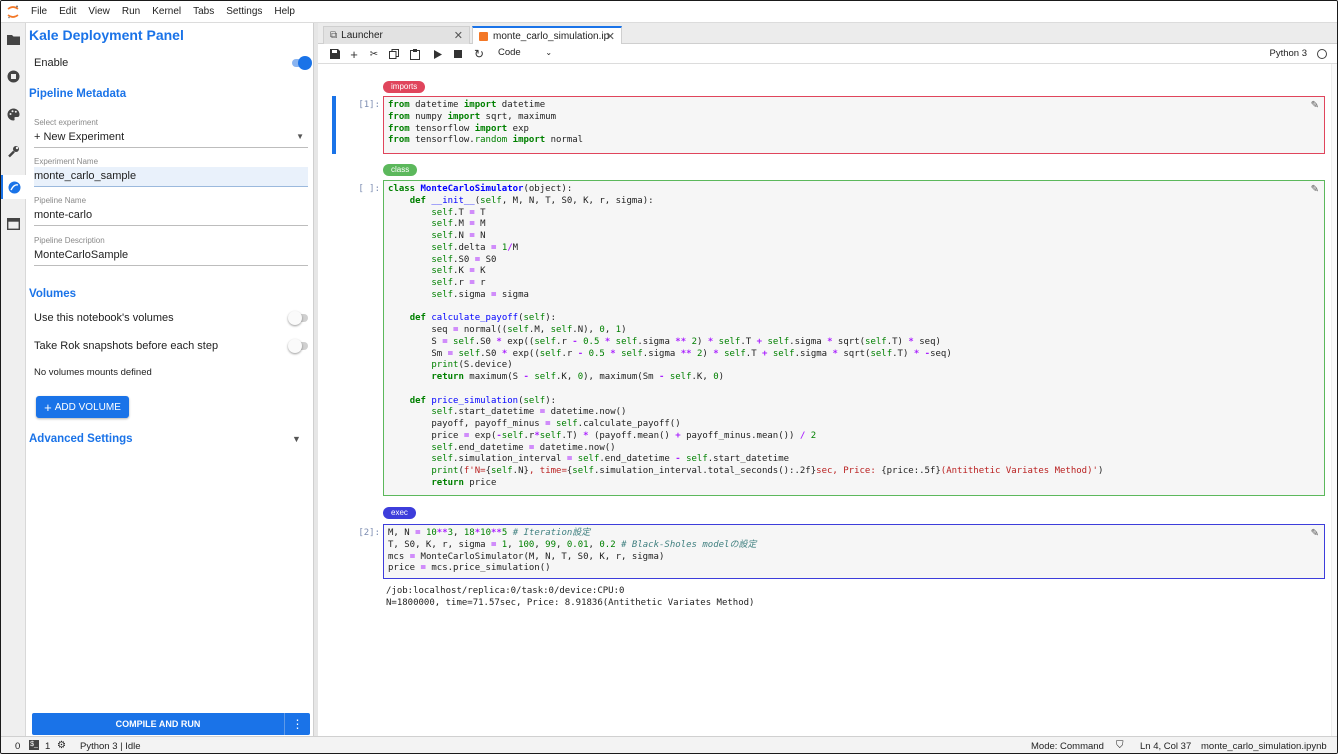  I want to click on tab-notebook-label: monte_carlo_simulation.ip, so click(551, 36).